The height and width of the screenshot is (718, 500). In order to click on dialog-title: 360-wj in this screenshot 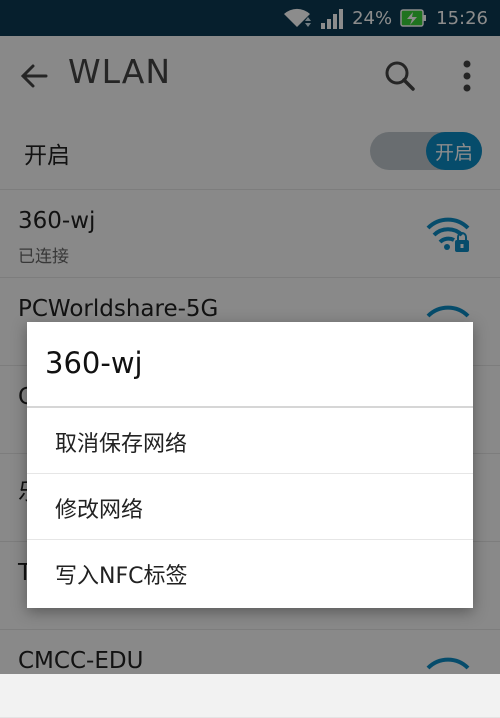, I will do `click(94, 363)`.